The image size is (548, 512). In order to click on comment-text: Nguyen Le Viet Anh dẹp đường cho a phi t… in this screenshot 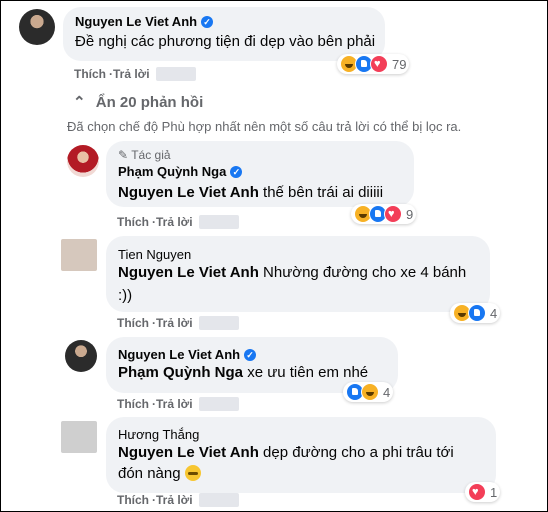, I will do `click(286, 453)`.